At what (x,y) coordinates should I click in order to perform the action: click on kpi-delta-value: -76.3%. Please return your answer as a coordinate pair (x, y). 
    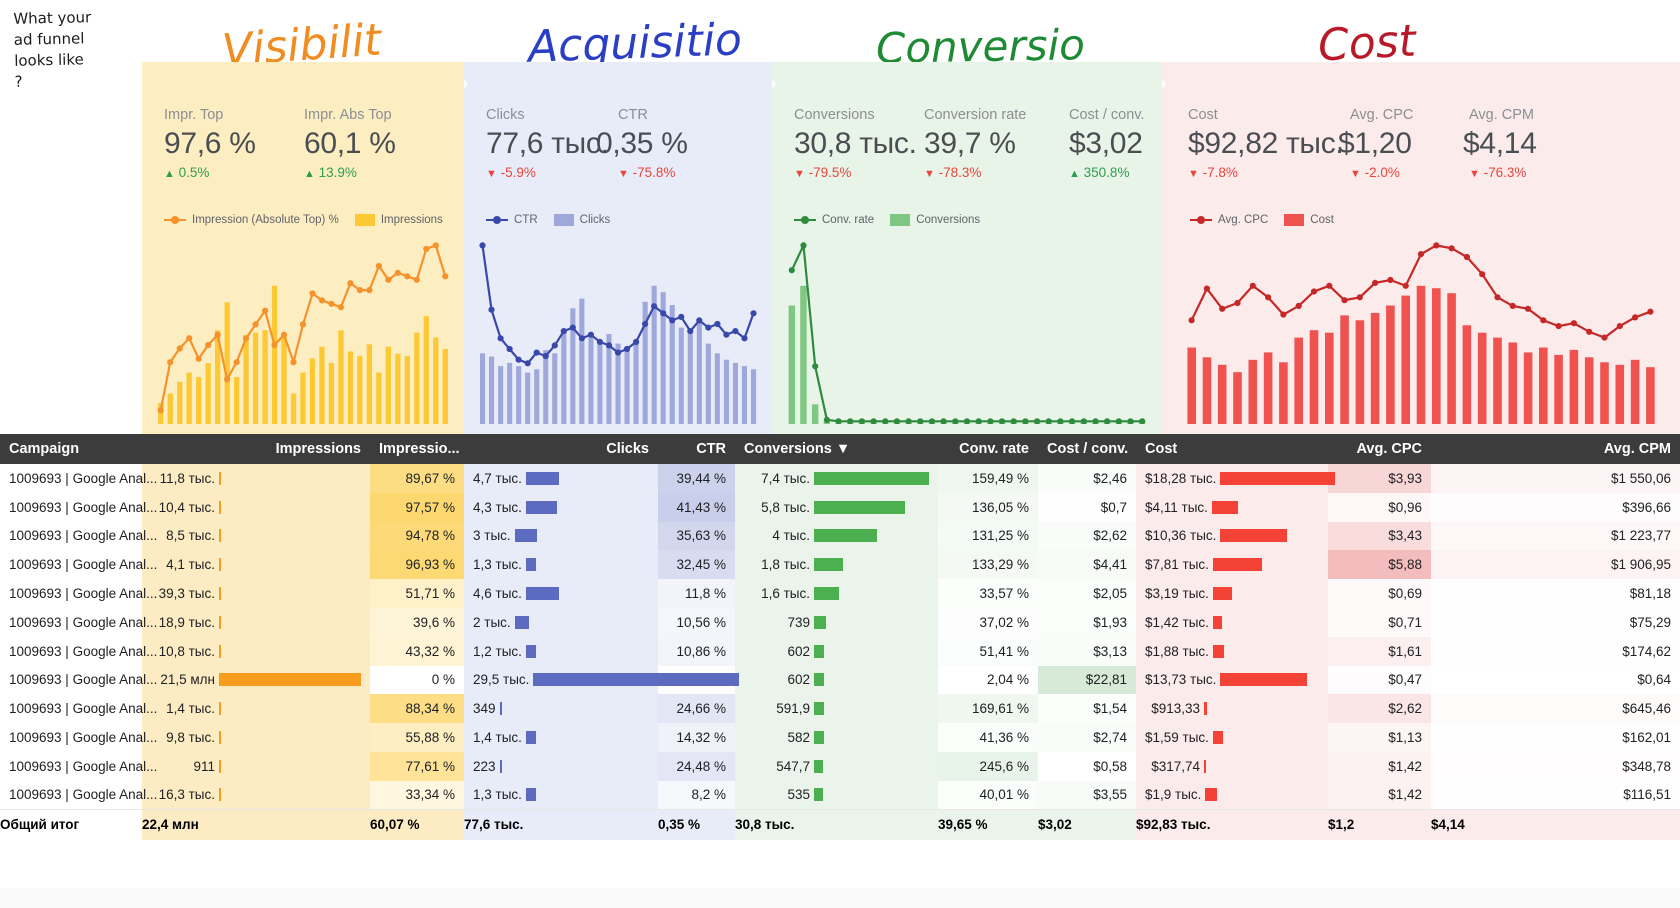
    Looking at the image, I should click on (1505, 172).